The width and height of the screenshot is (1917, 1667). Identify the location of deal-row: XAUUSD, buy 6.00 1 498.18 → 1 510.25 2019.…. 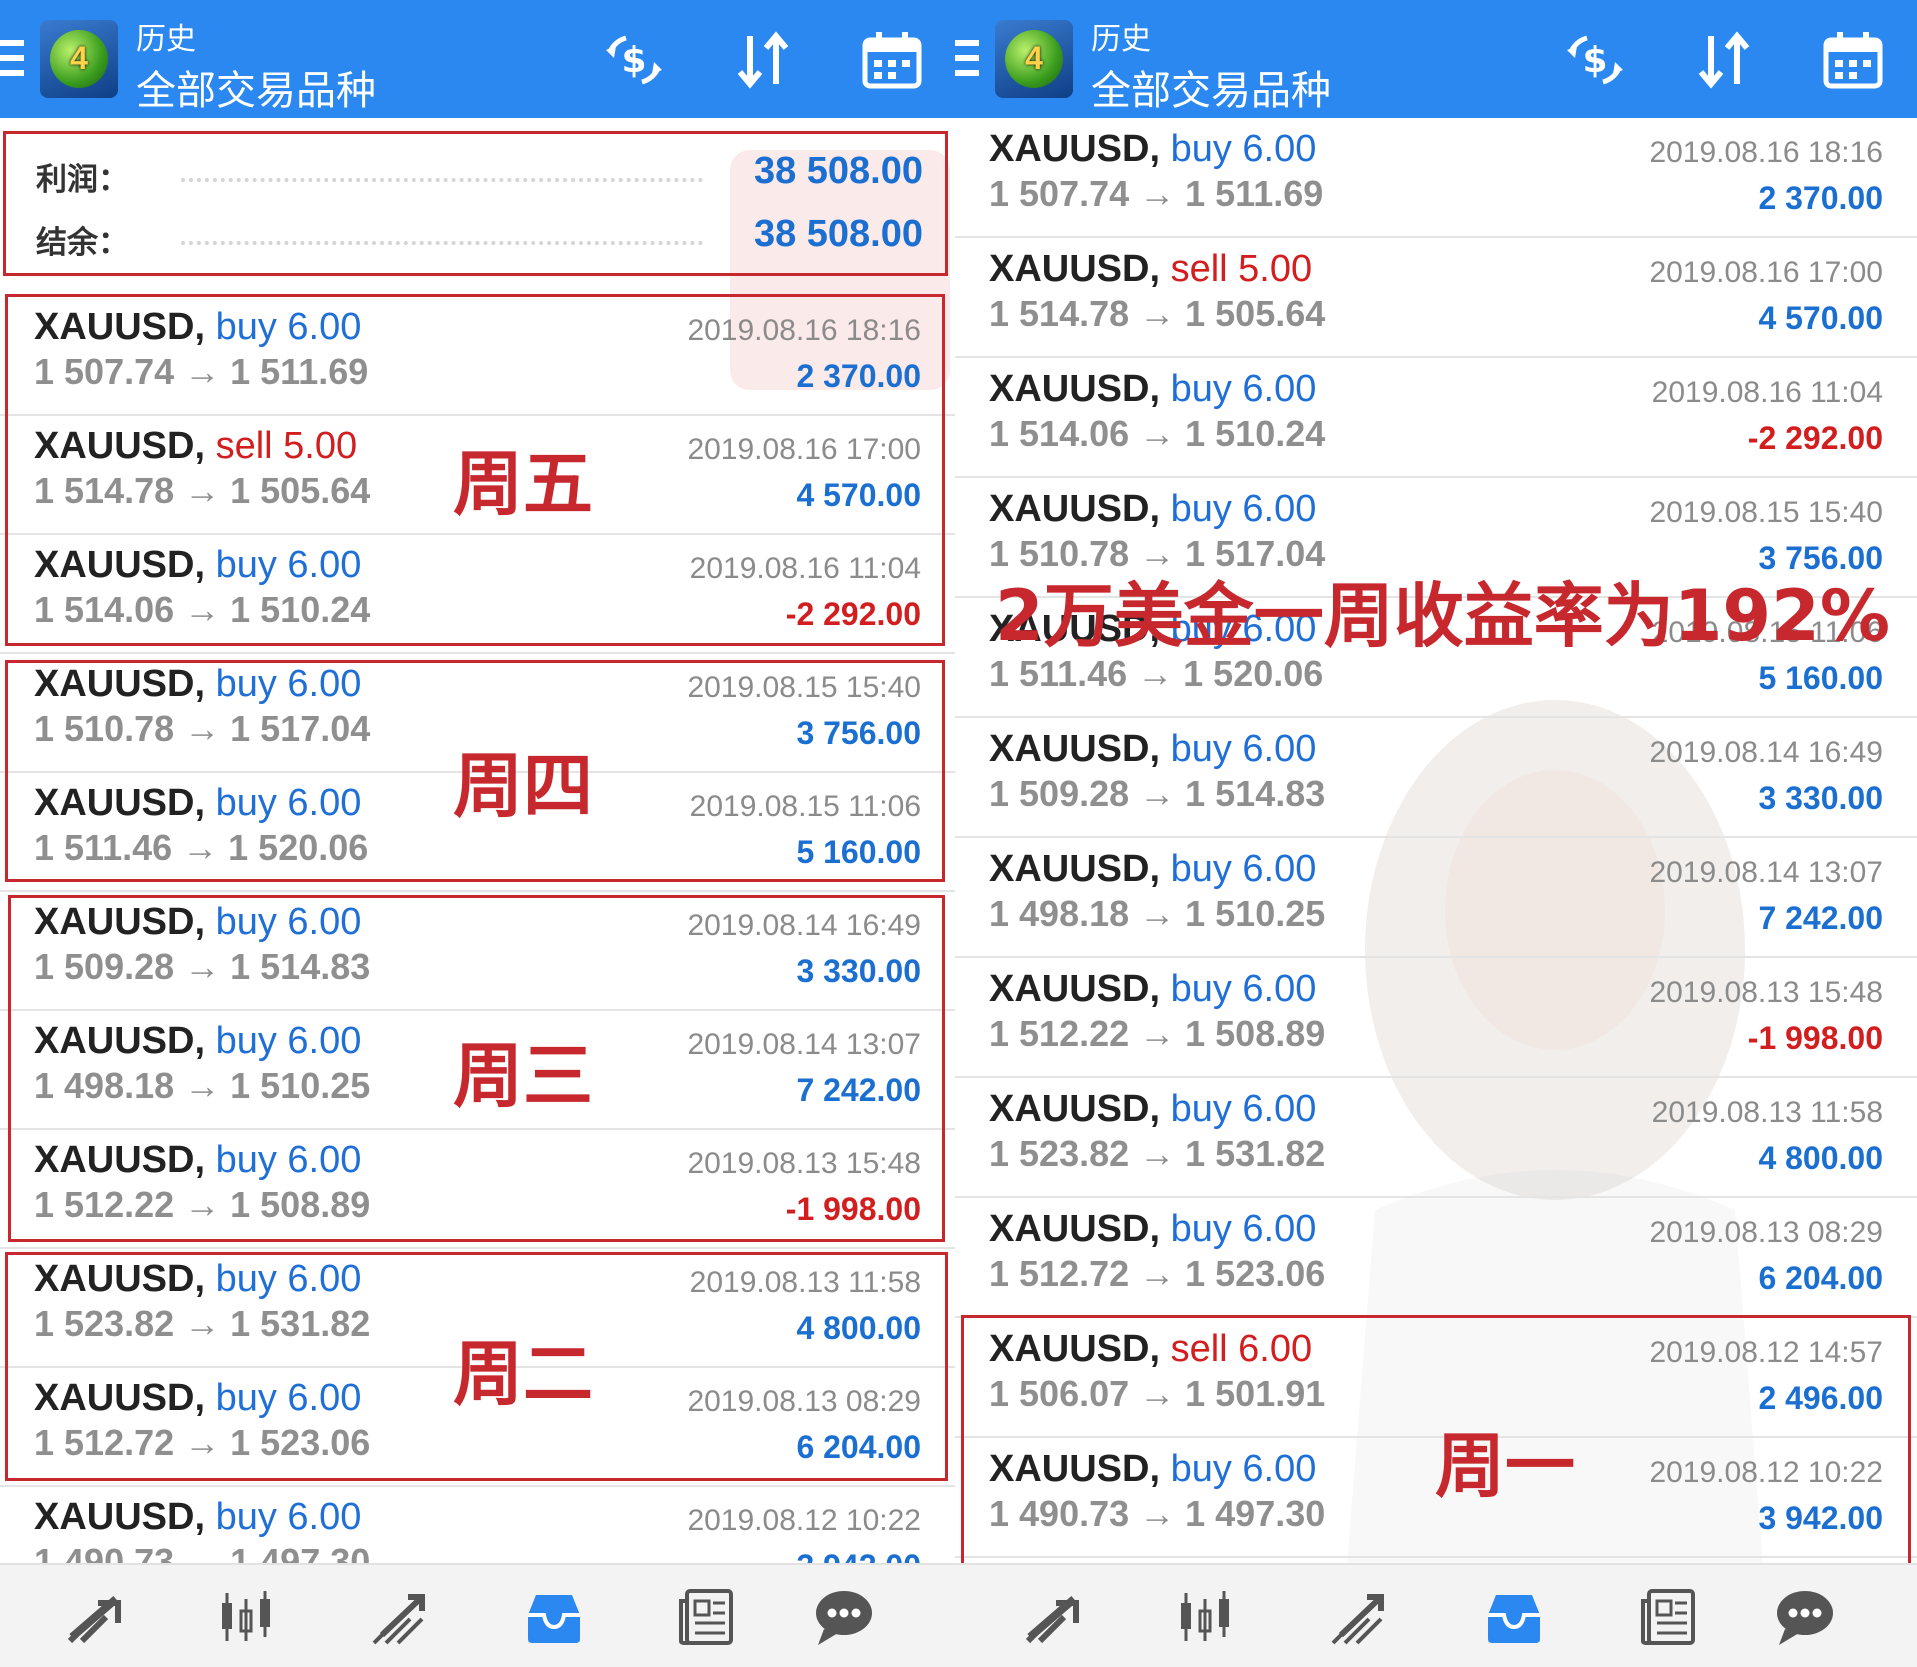
(1436, 898).